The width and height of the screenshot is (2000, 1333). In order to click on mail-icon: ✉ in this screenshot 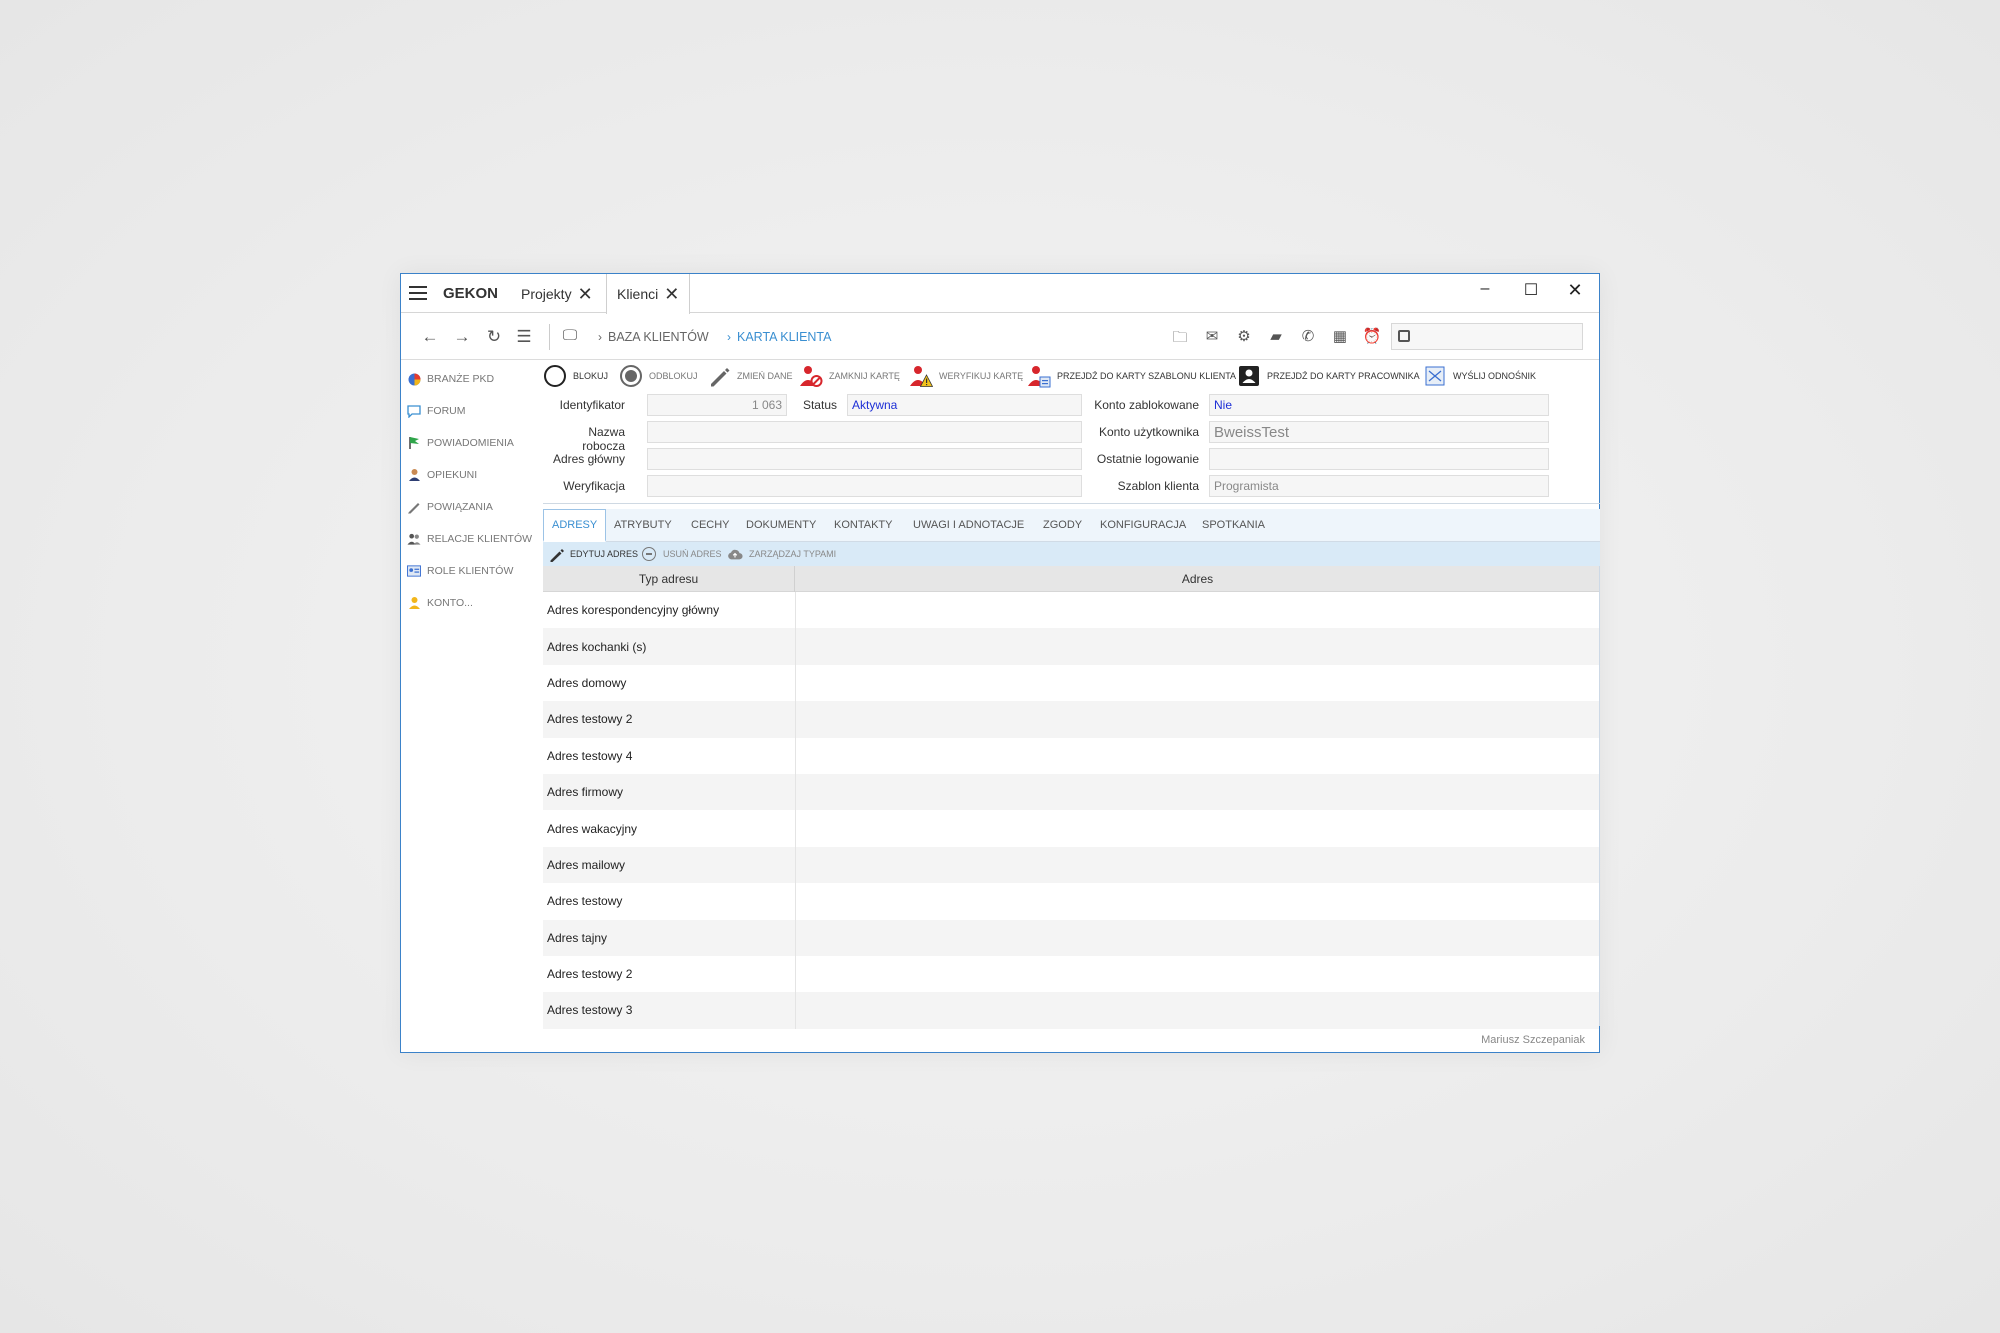, I will do `click(1212, 337)`.